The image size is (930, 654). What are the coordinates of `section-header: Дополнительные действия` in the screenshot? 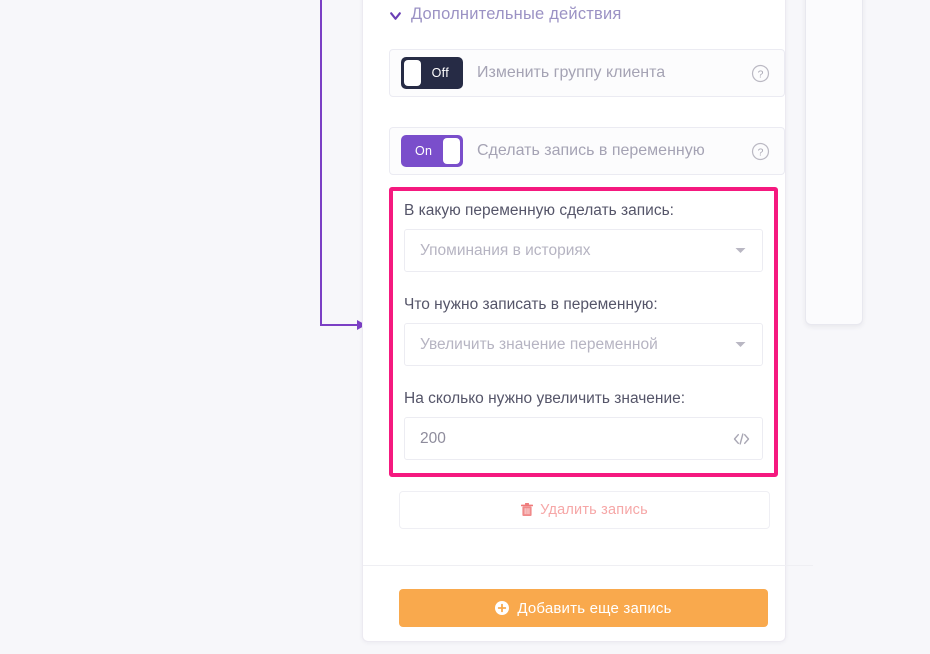 It's located at (588, 14).